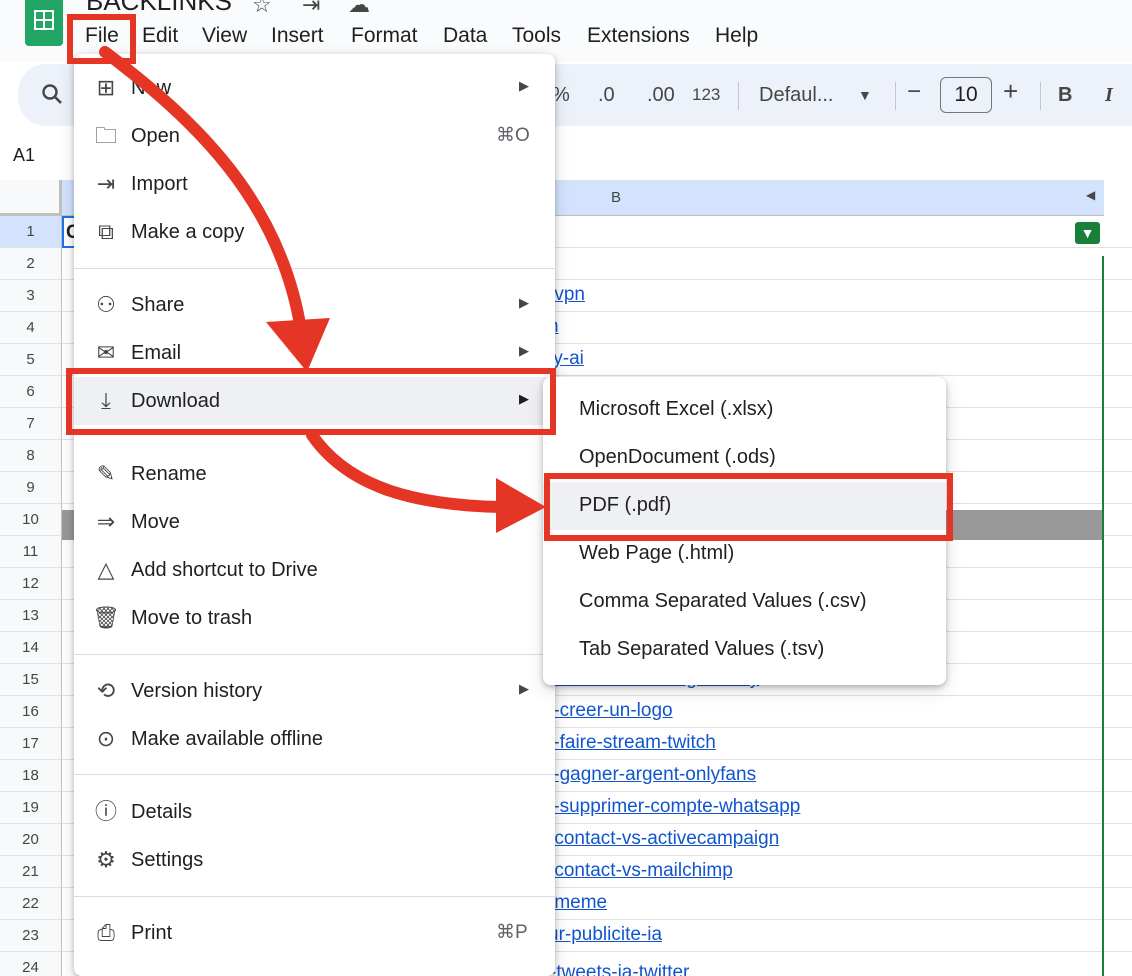  Describe the element at coordinates (197, 691) in the screenshot. I see `menu-item-label: Version history` at that location.